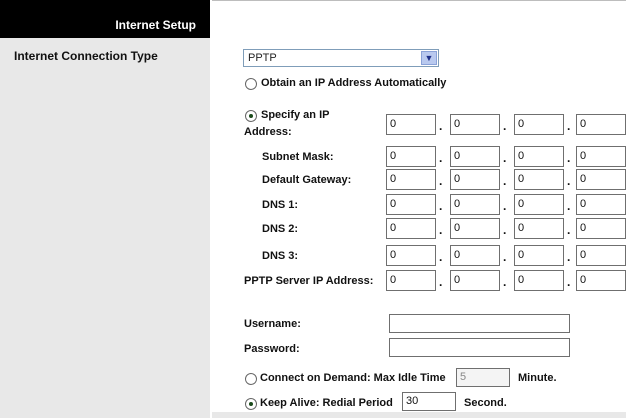 This screenshot has height=418, width=626. I want to click on ip-row-label: Subnet Mask:, so click(298, 157).